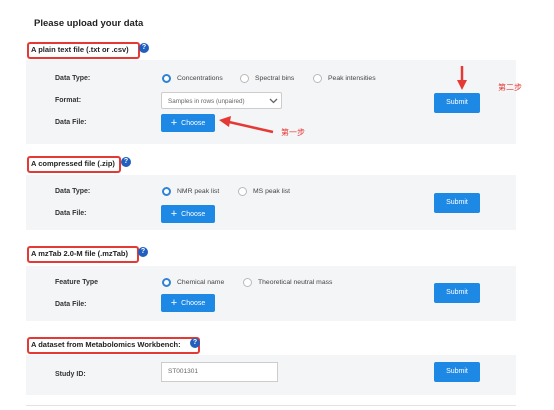  Describe the element at coordinates (275, 78) in the screenshot. I see `radio-label: Spectral bins` at that location.